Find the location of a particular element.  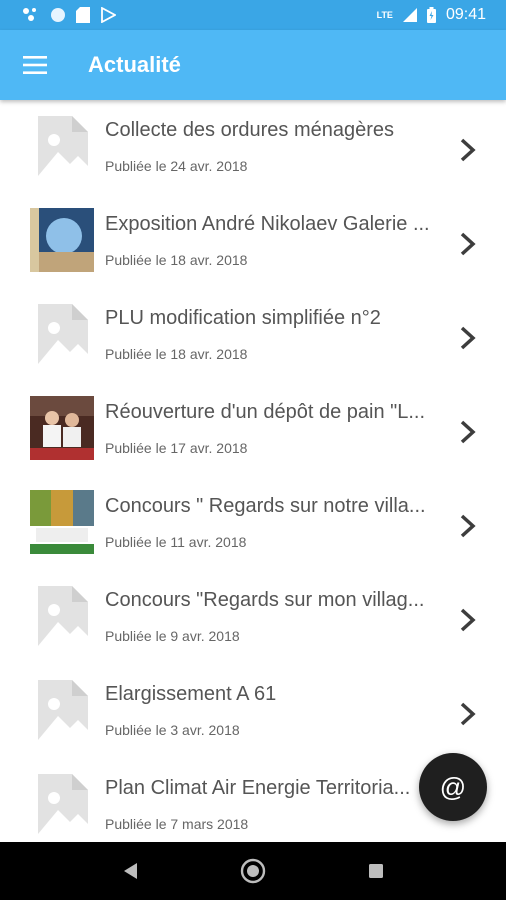

system-navigation-bar is located at coordinates (253, 871).